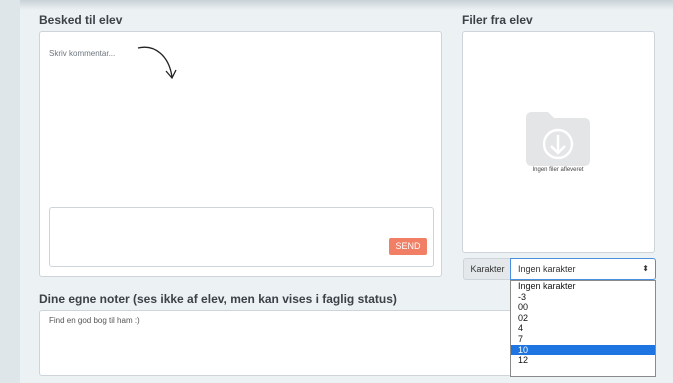 This screenshot has width=673, height=383. I want to click on no-files-text: Ingen filer afleveret, so click(558, 170).